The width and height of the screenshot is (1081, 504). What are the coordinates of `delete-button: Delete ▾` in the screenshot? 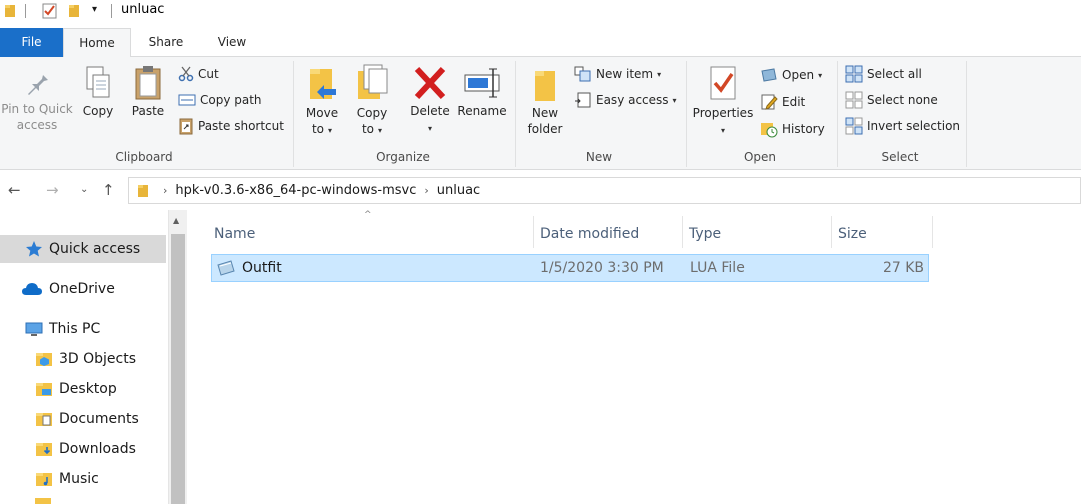 It's located at (430, 101).